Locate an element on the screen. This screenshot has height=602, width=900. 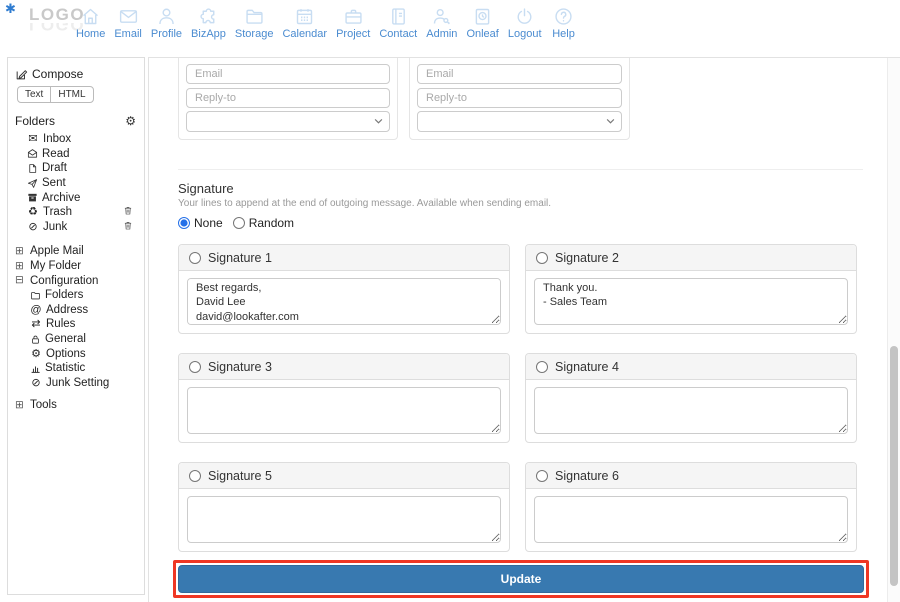
nav-item-contact: Contact is located at coordinates (398, 23).